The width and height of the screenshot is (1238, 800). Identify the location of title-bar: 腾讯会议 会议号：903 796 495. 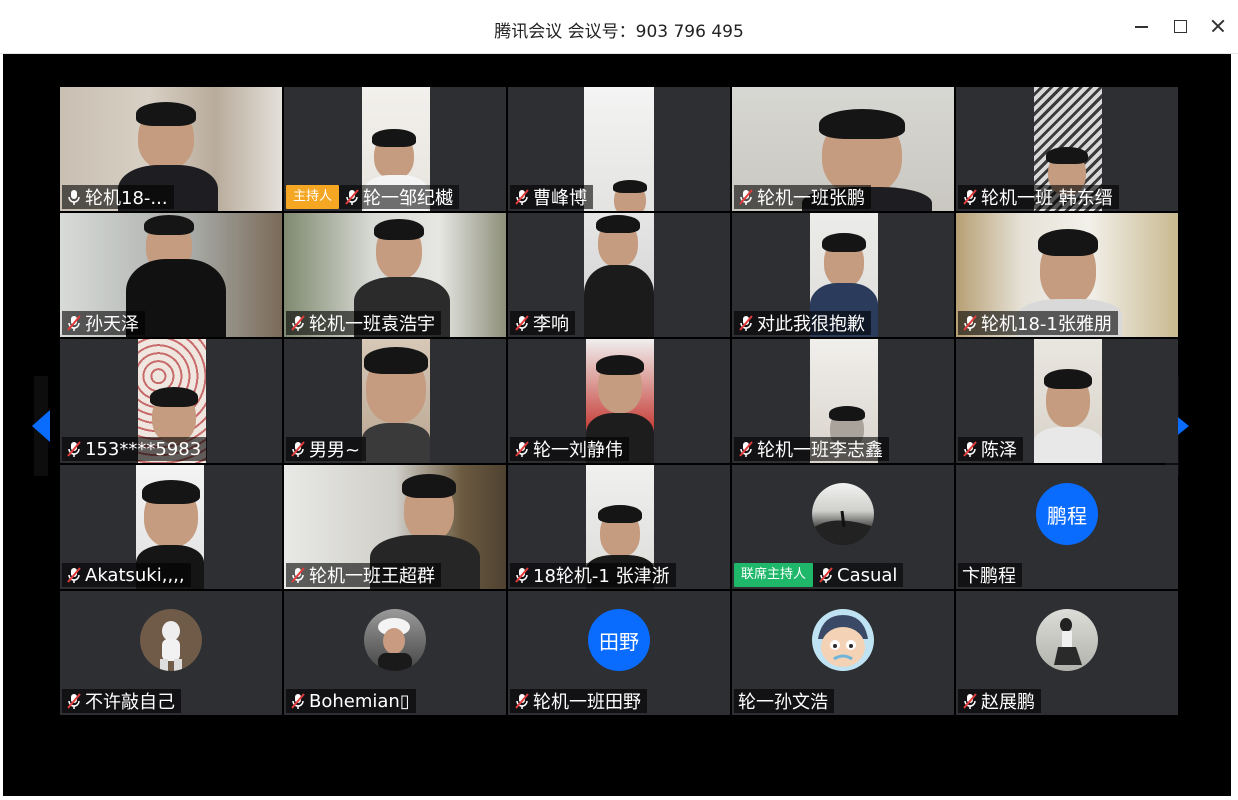
(619, 27).